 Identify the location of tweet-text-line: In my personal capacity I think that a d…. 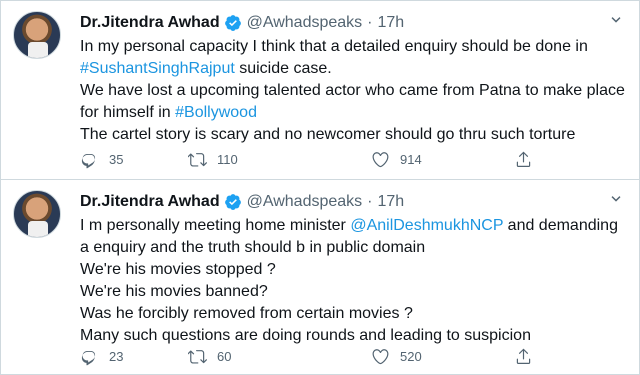
(356, 47).